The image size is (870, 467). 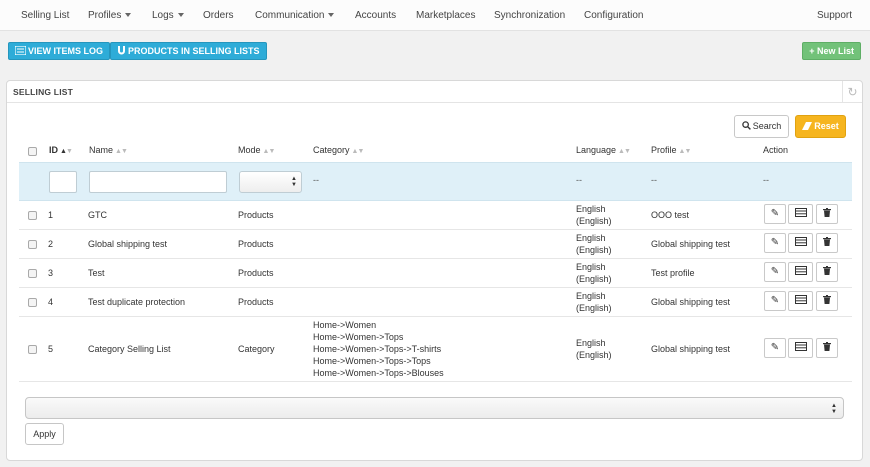 I want to click on row-mode: Category, so click(x=256, y=349).